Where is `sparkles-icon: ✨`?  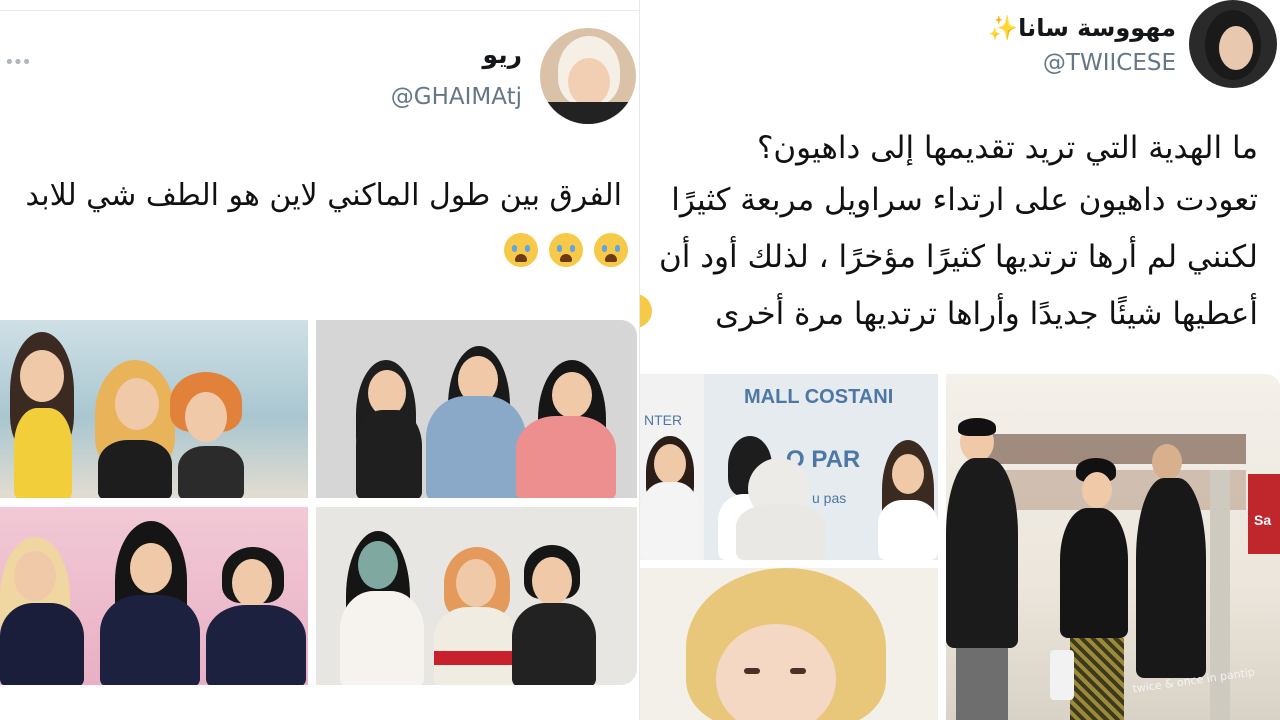
sparkles-icon: ✨ is located at coordinates (1003, 28).